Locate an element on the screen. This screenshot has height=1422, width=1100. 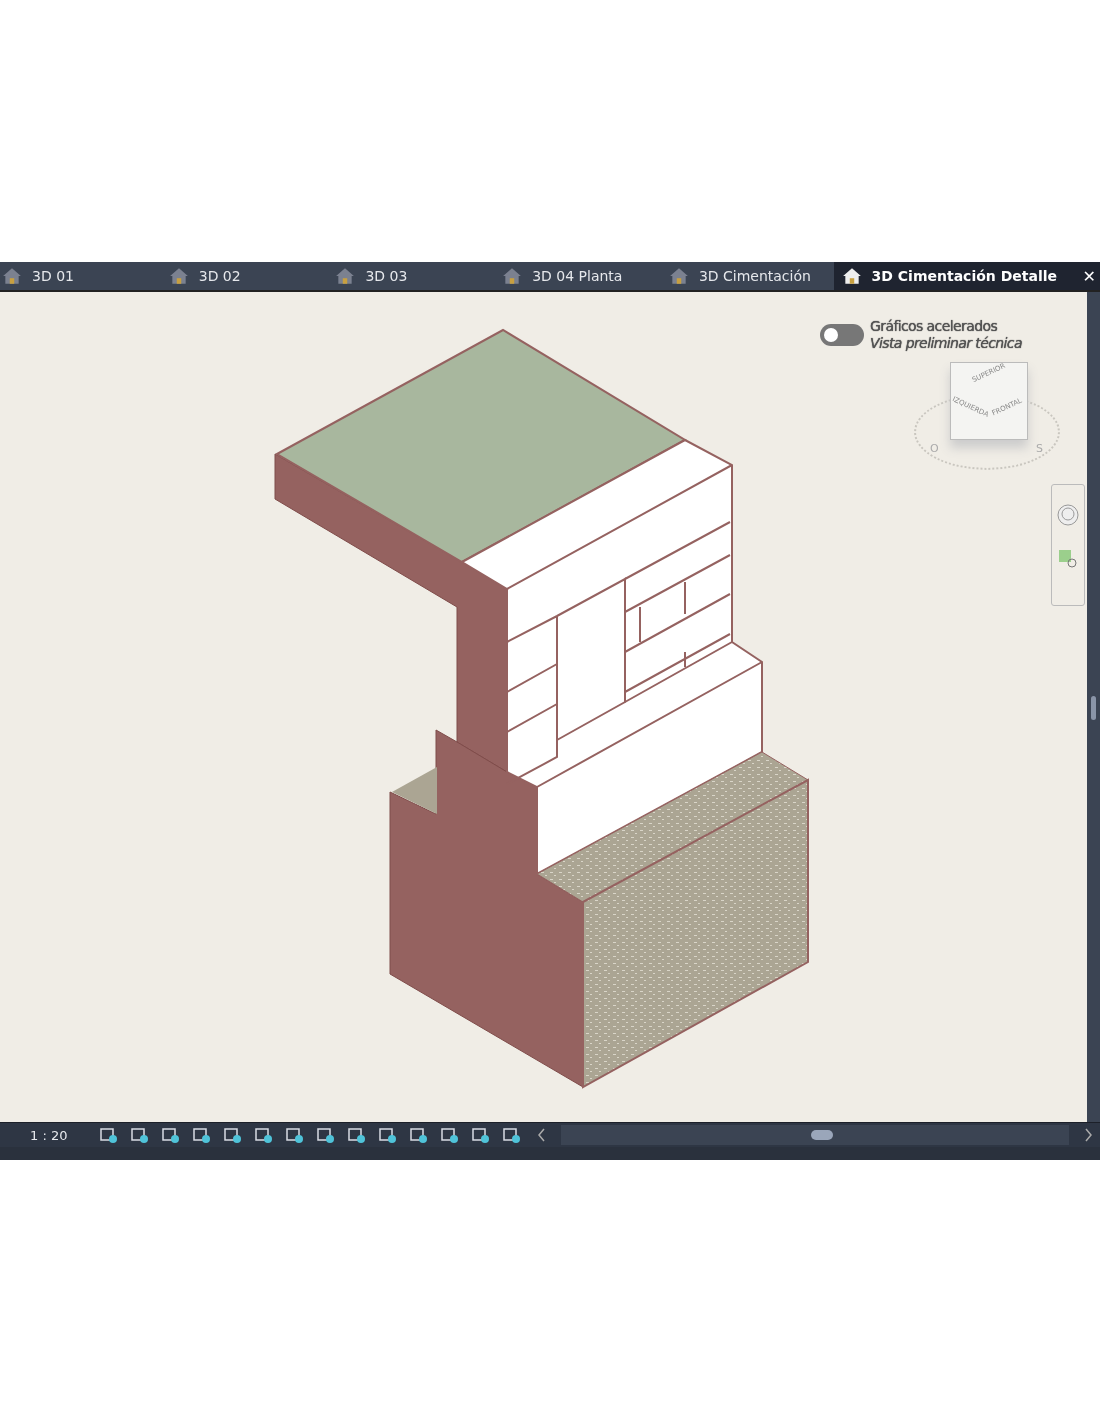
view-tab: 3D Cimentación is located at coordinates (750, 276).